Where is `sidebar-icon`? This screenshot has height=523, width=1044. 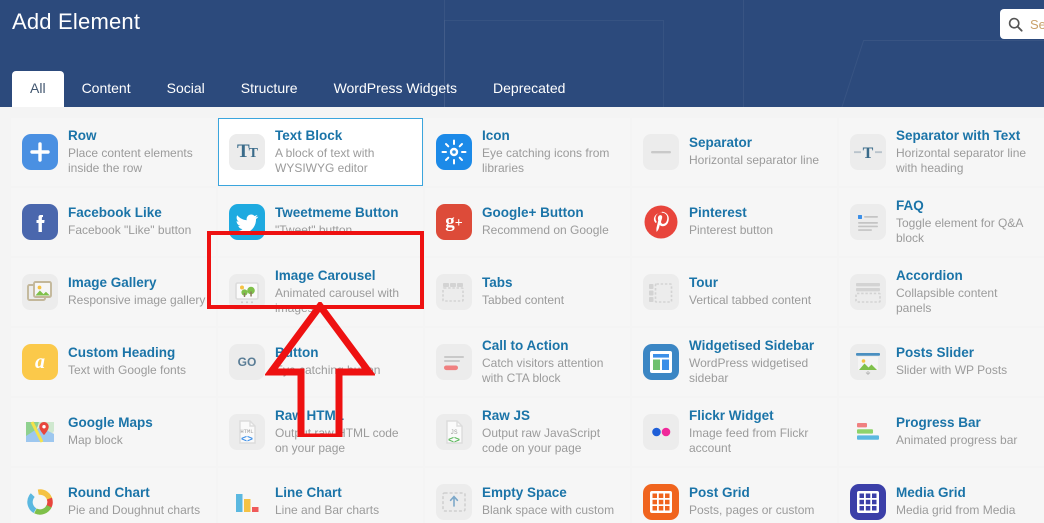
sidebar-icon is located at coordinates (661, 362).